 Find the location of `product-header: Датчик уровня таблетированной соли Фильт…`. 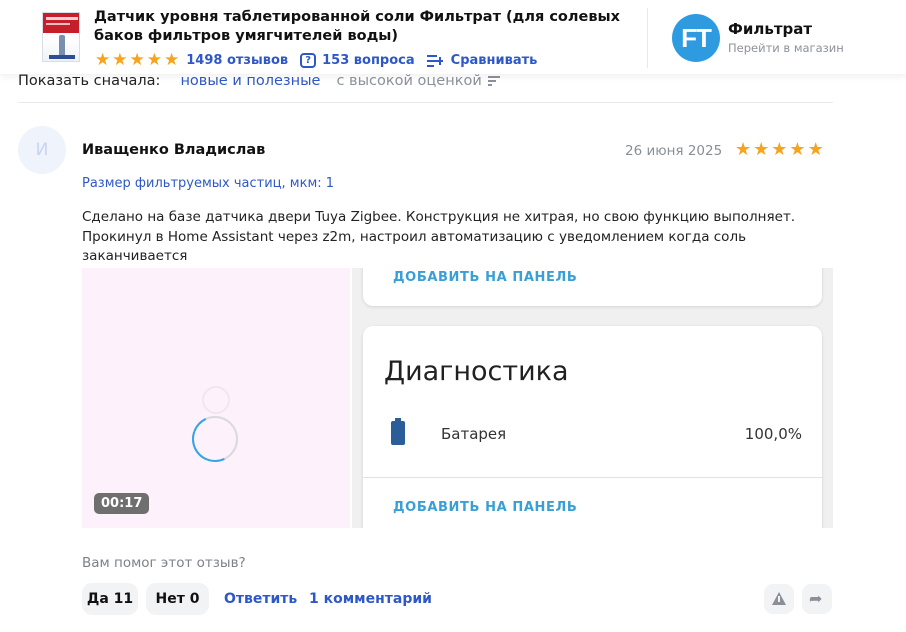

product-header: Датчик уровня таблетированной соли Фильт… is located at coordinates (453, 37).